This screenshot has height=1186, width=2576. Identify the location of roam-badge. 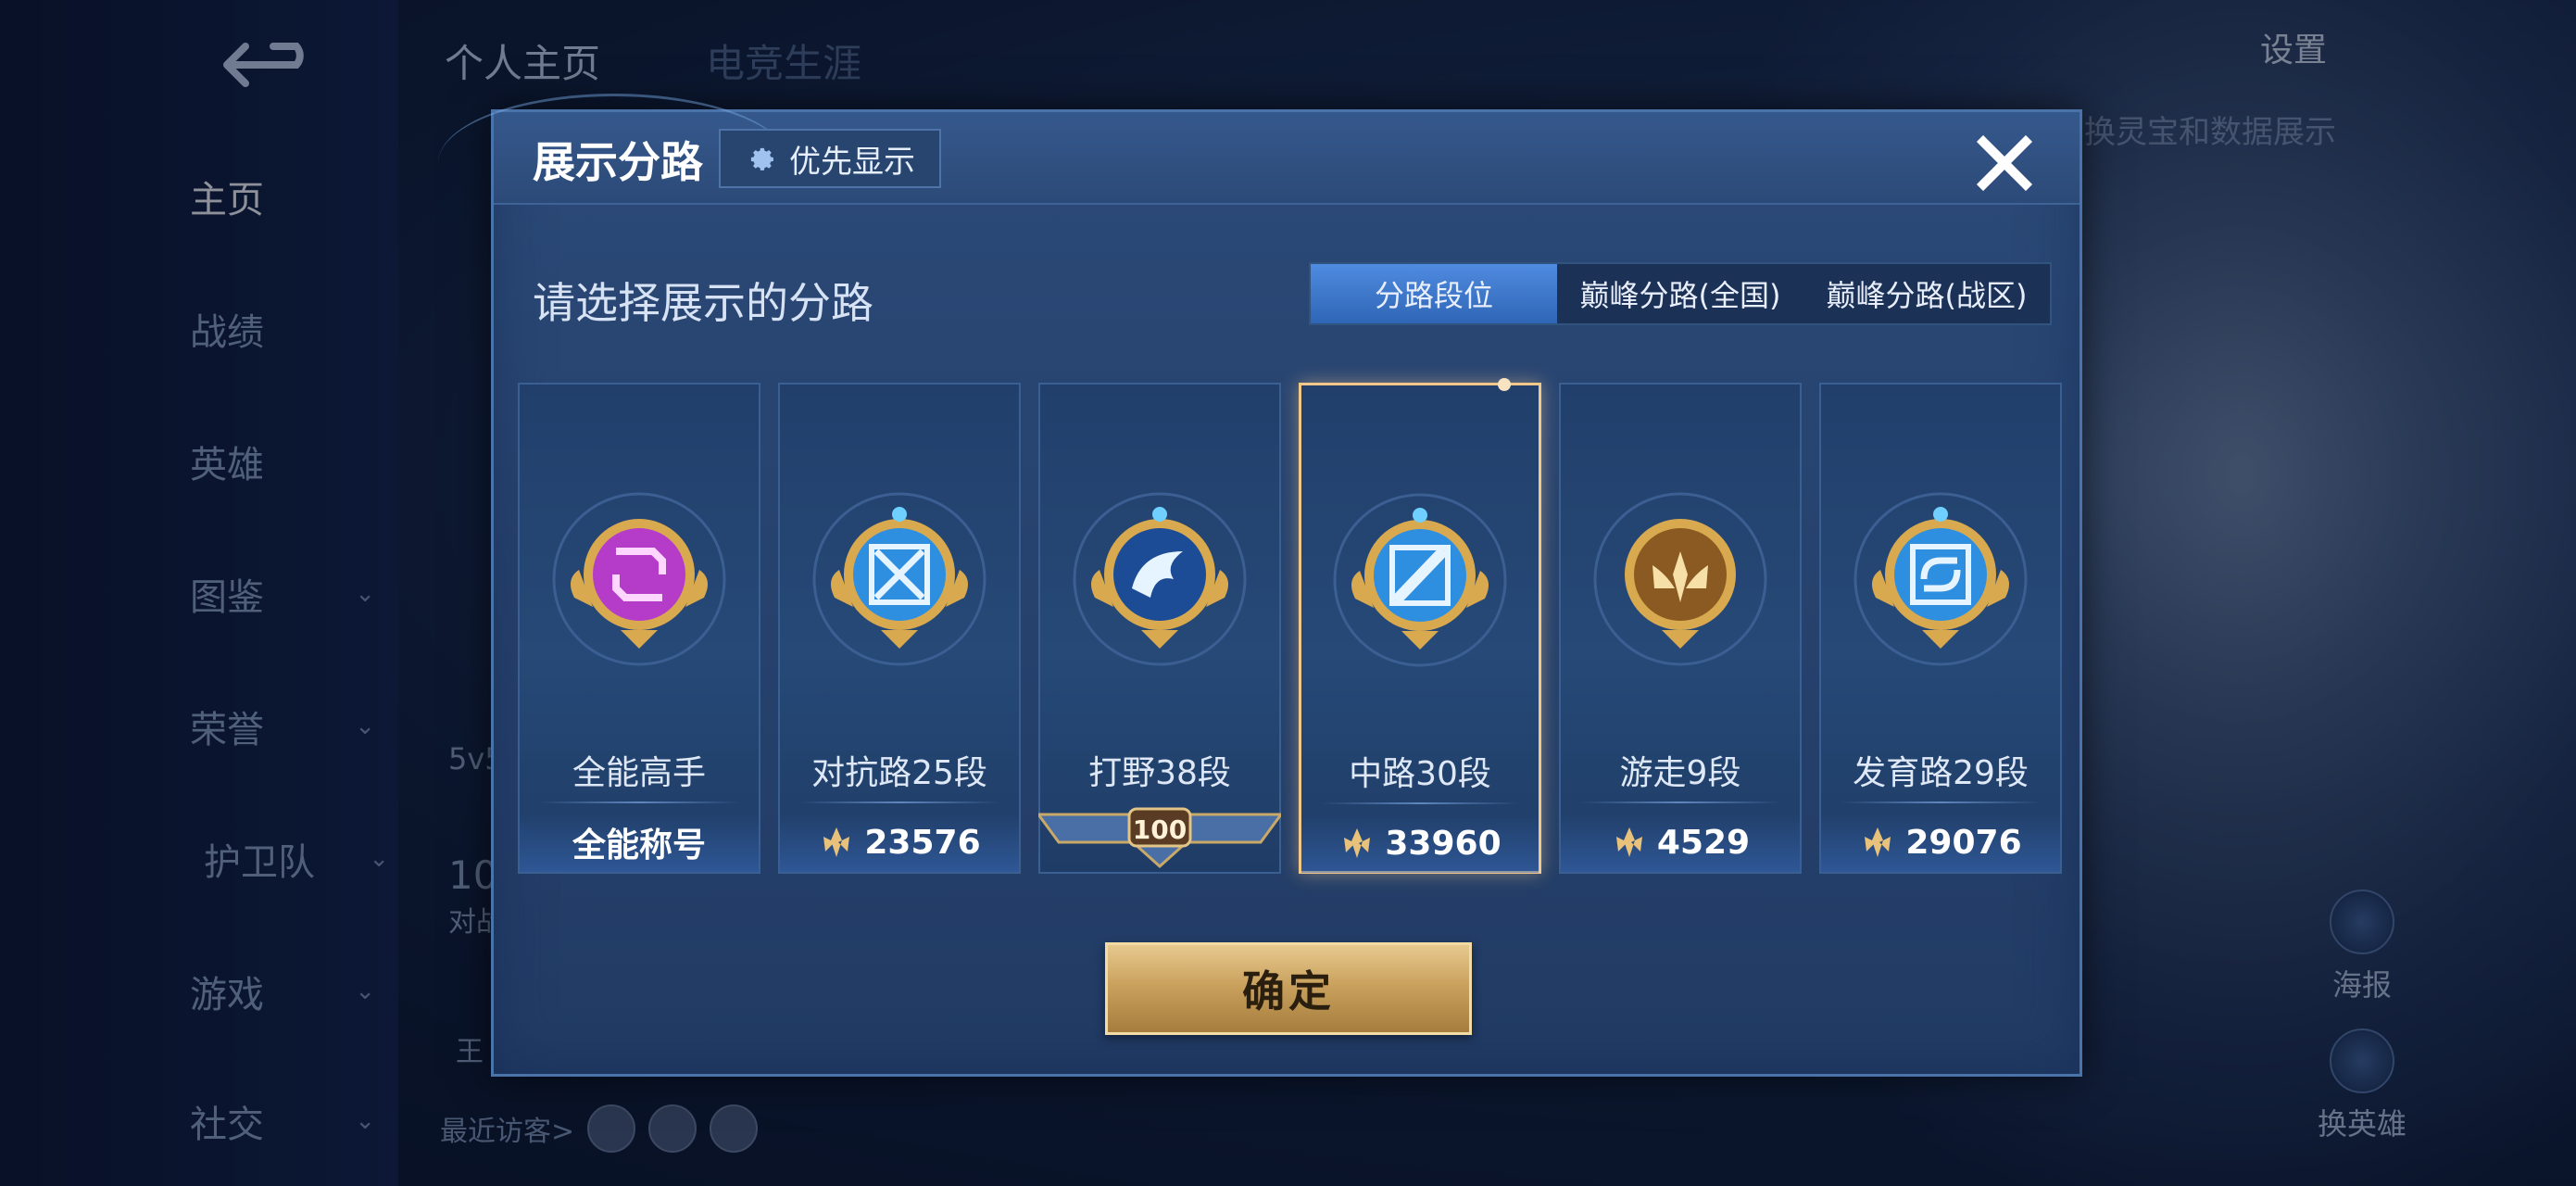
(1680, 579).